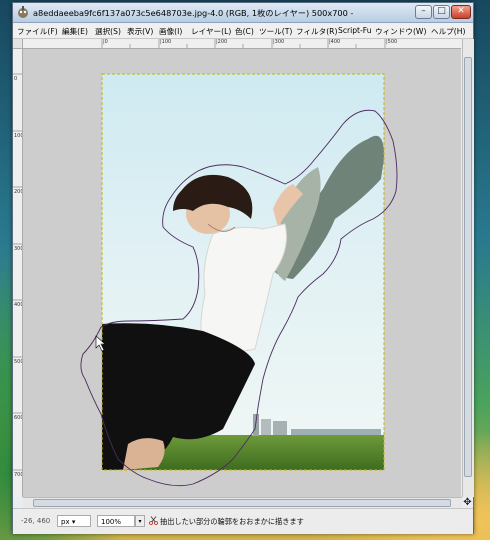 The image size is (490, 540). Describe the element at coordinates (316, 31) in the screenshot. I see `menu-filters: フィルタ(R)` at that location.